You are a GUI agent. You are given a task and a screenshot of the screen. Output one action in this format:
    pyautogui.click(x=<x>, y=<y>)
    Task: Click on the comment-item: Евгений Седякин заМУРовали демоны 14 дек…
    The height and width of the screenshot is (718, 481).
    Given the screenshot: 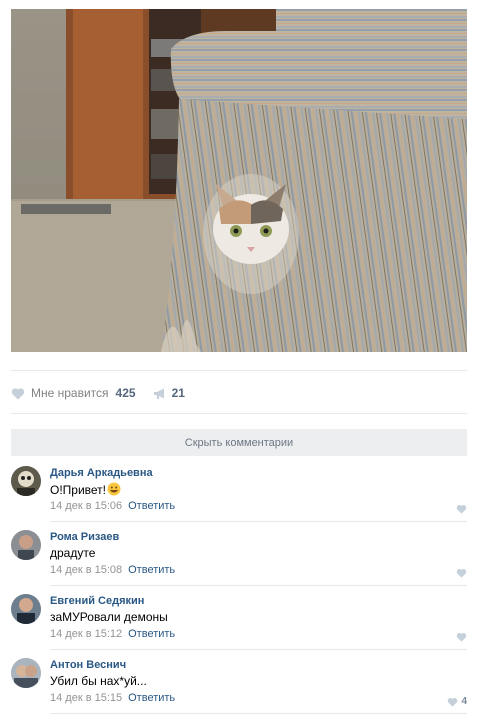 What is the action you would take?
    pyautogui.click(x=239, y=623)
    